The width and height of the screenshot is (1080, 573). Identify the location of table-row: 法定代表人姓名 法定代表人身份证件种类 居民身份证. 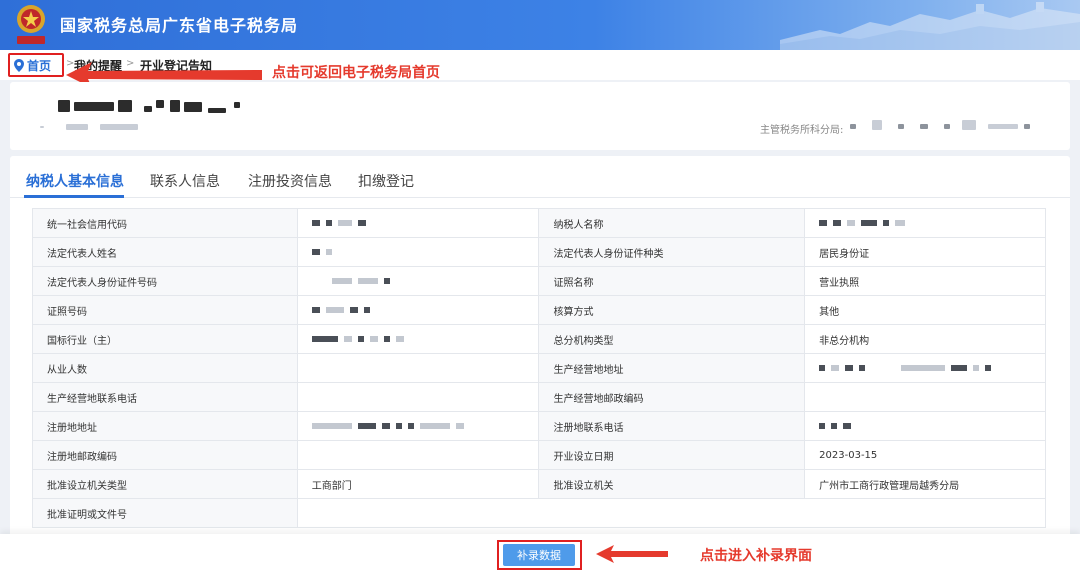
(539, 252).